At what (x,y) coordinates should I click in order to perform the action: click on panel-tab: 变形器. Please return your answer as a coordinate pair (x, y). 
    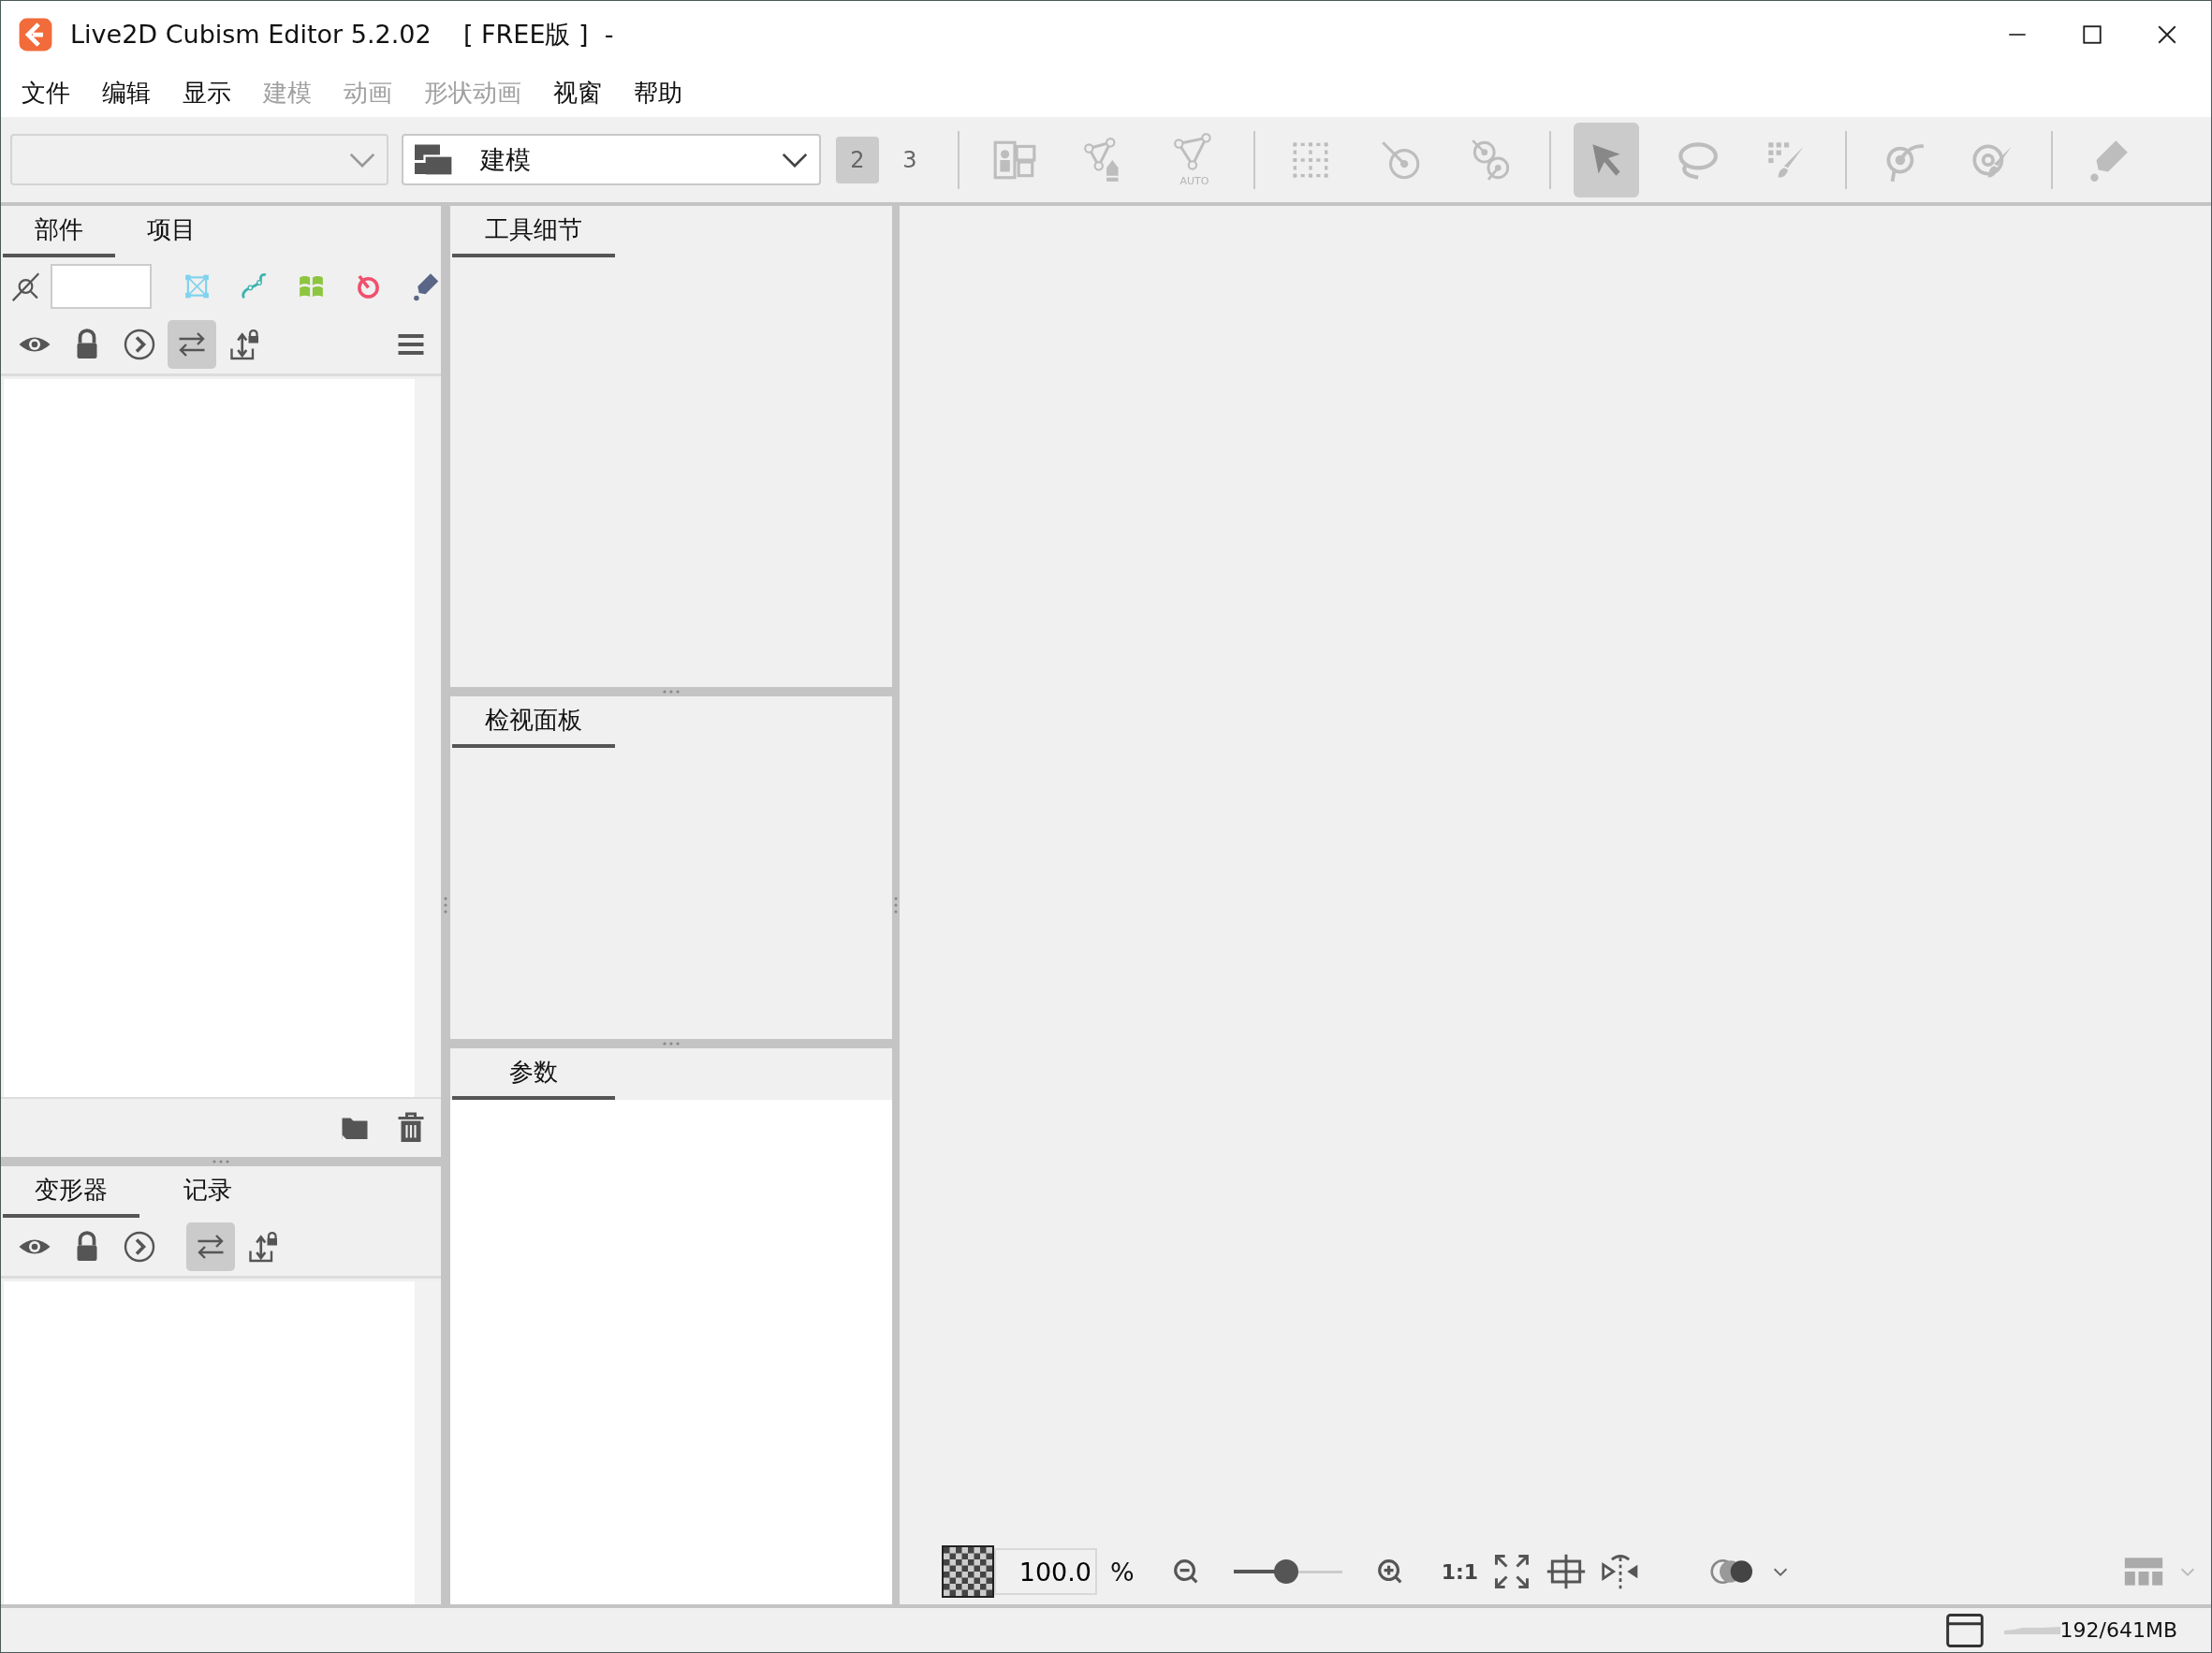
    Looking at the image, I should click on (71, 1192).